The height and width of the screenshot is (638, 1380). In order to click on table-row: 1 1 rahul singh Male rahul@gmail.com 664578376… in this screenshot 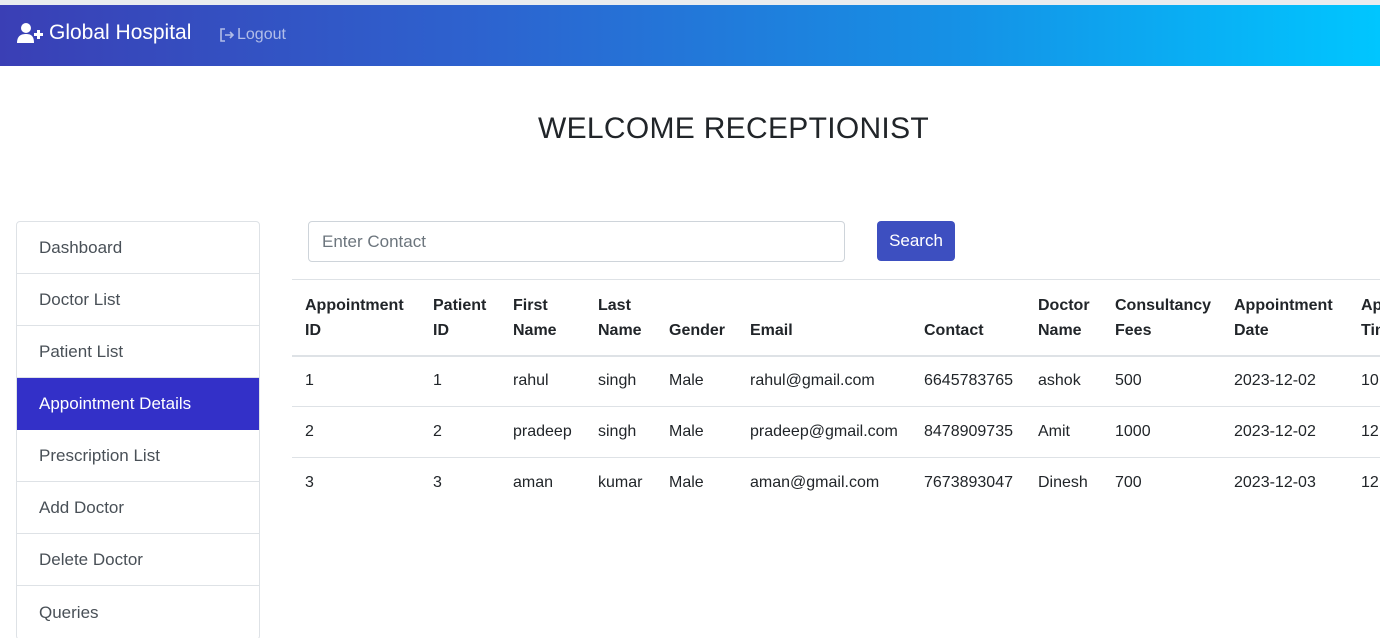, I will do `click(836, 381)`.